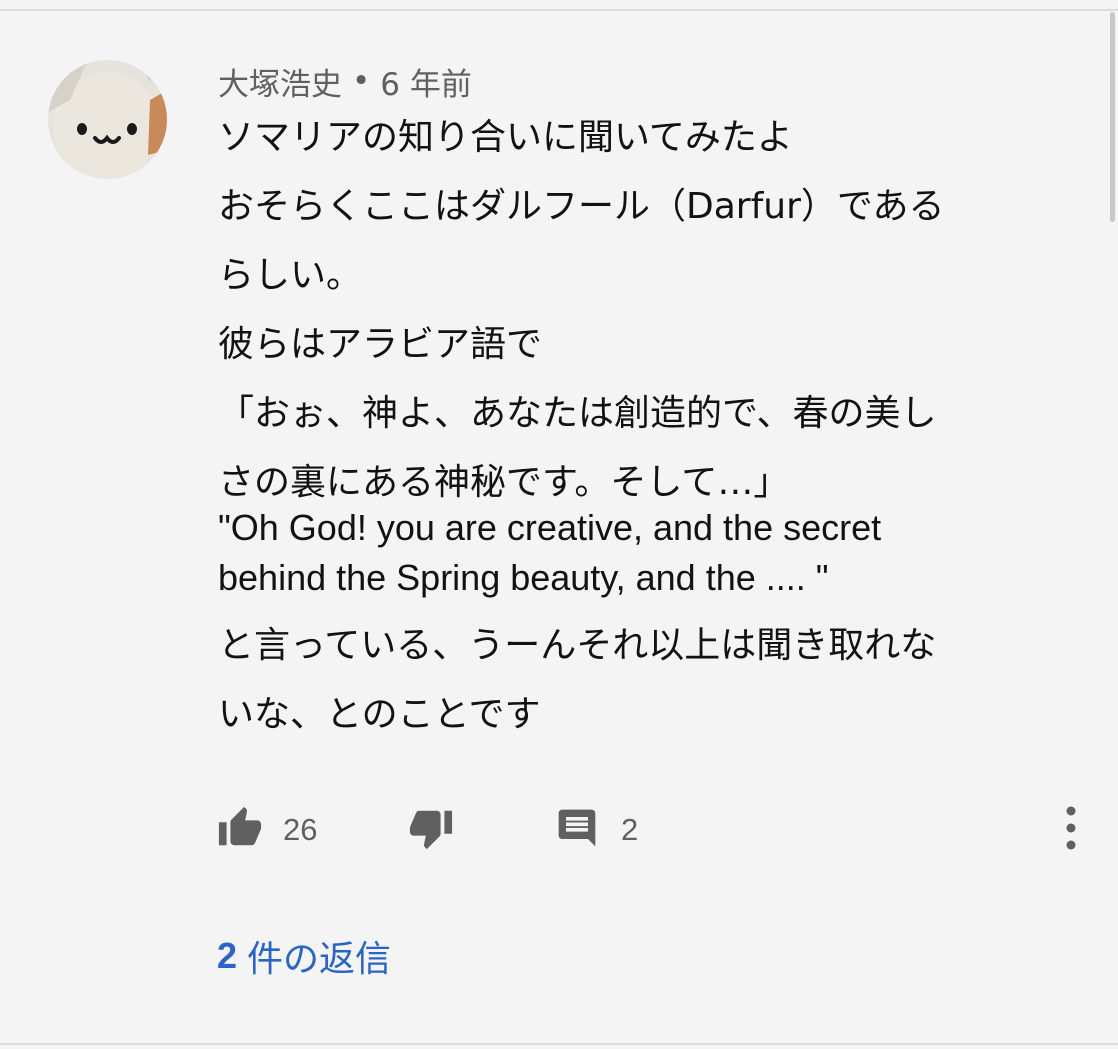  I want to click on thumbs-down-icon, so click(431, 830).